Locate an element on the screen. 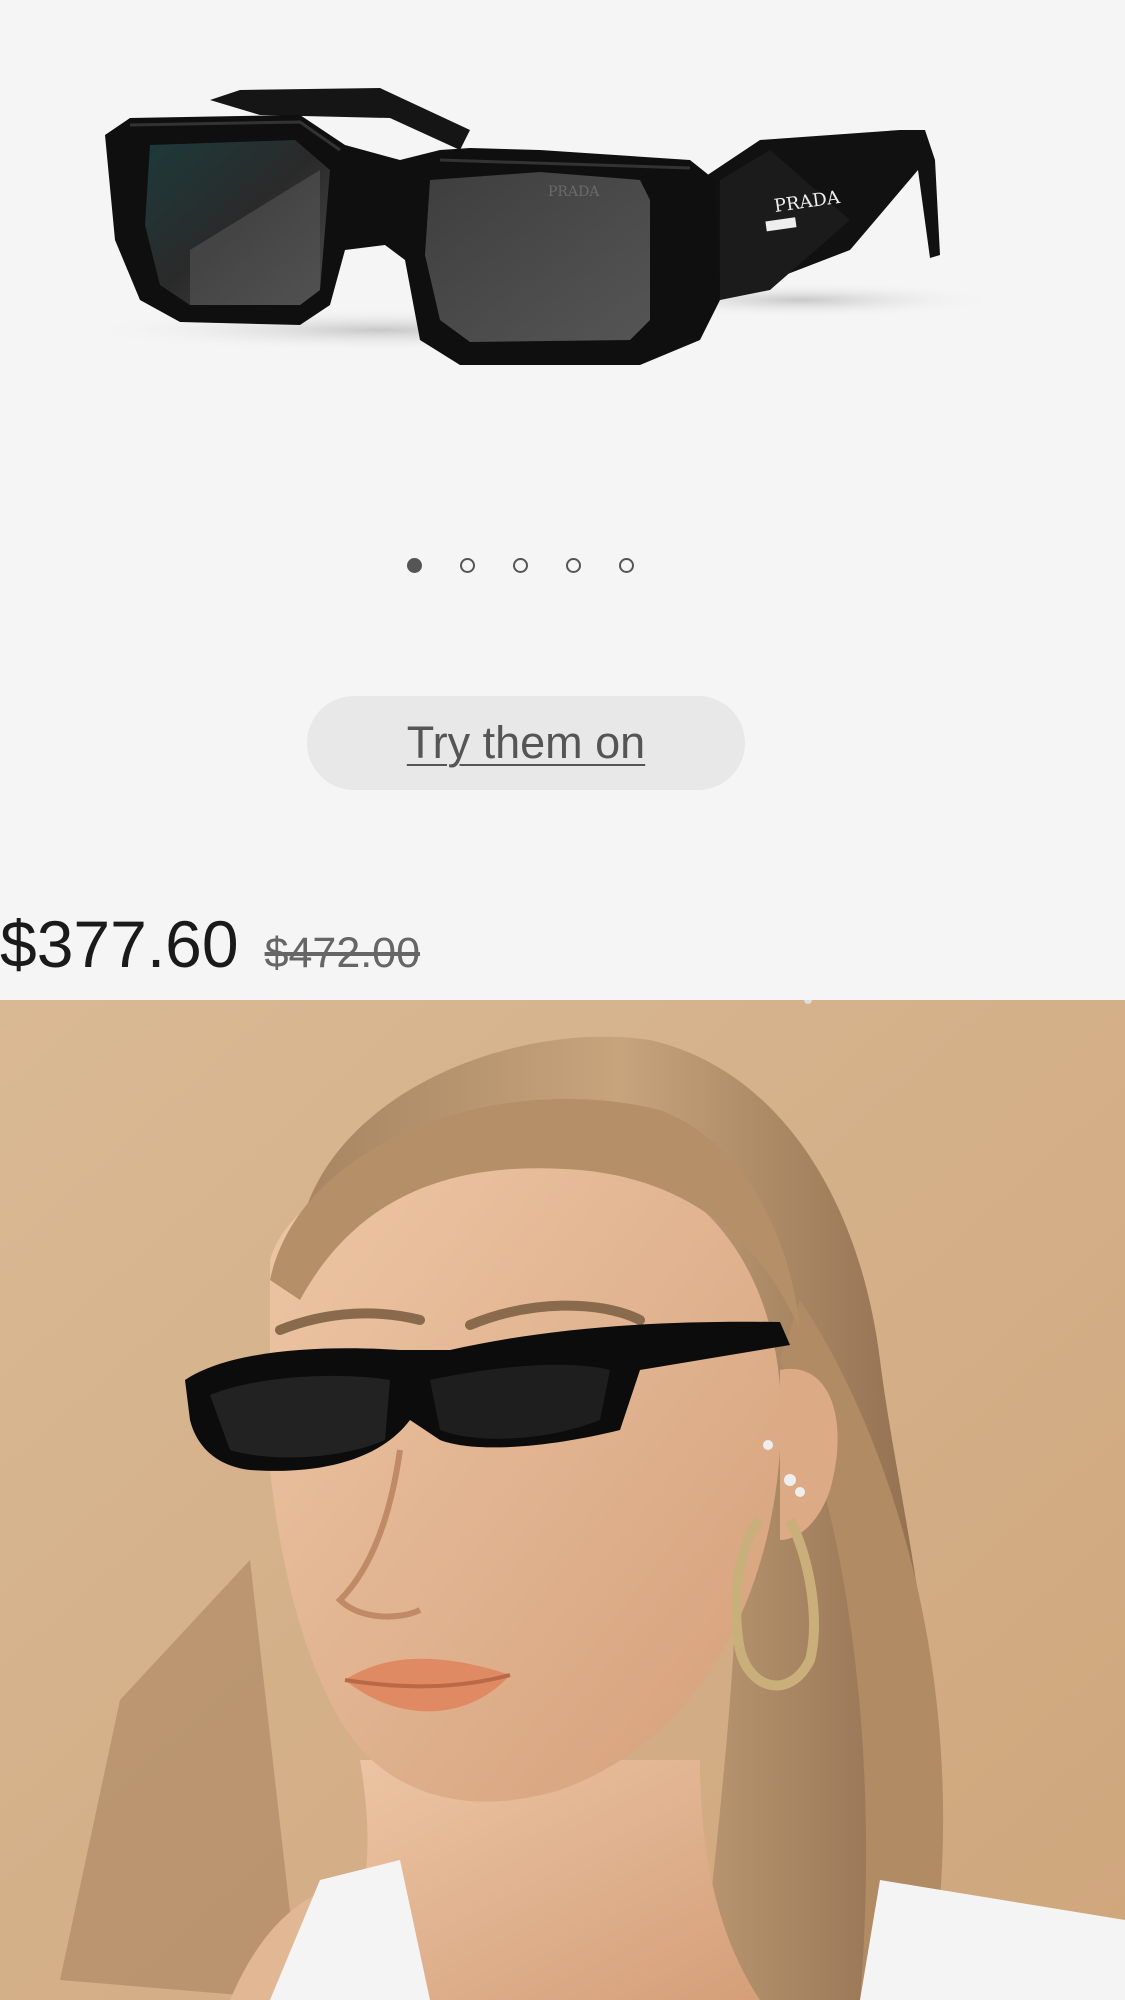  try-them-on-label: Try them on is located at coordinates (526, 742).